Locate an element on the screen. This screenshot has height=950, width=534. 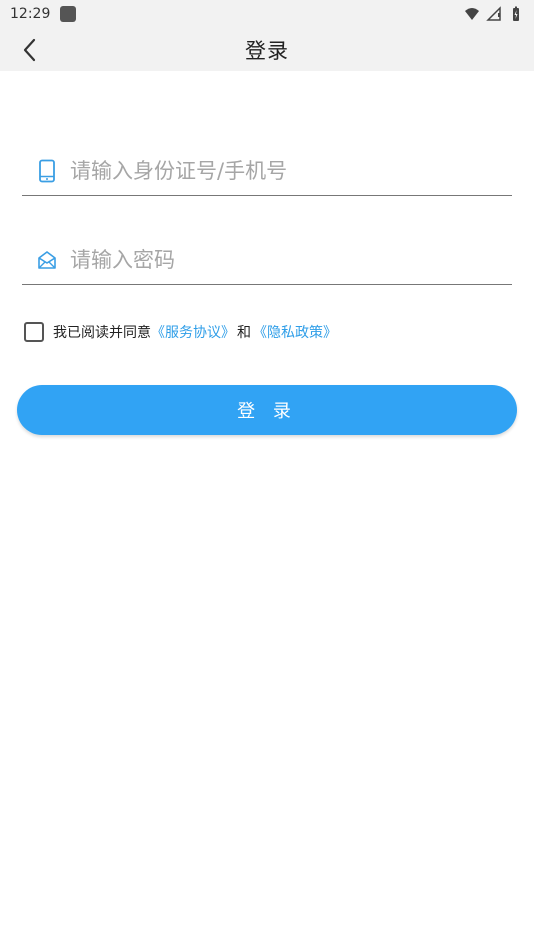
battery-icon is located at coordinates (516, 13).